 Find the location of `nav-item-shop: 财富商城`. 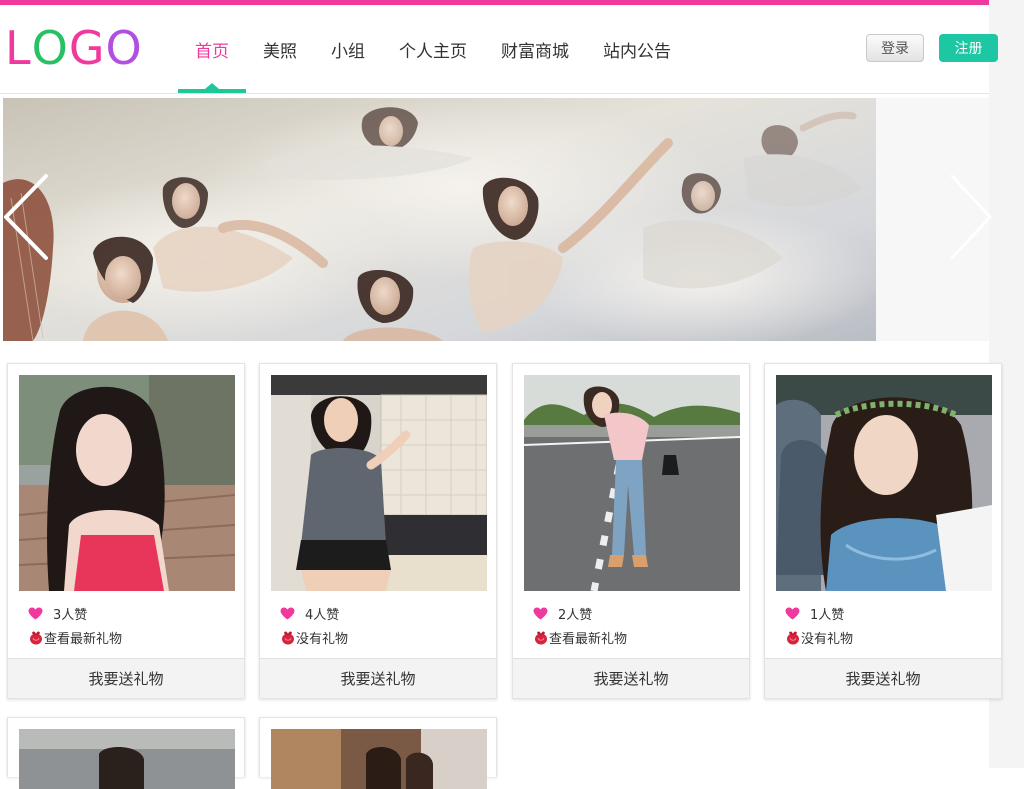

nav-item-shop: 财富商城 is located at coordinates (535, 49).